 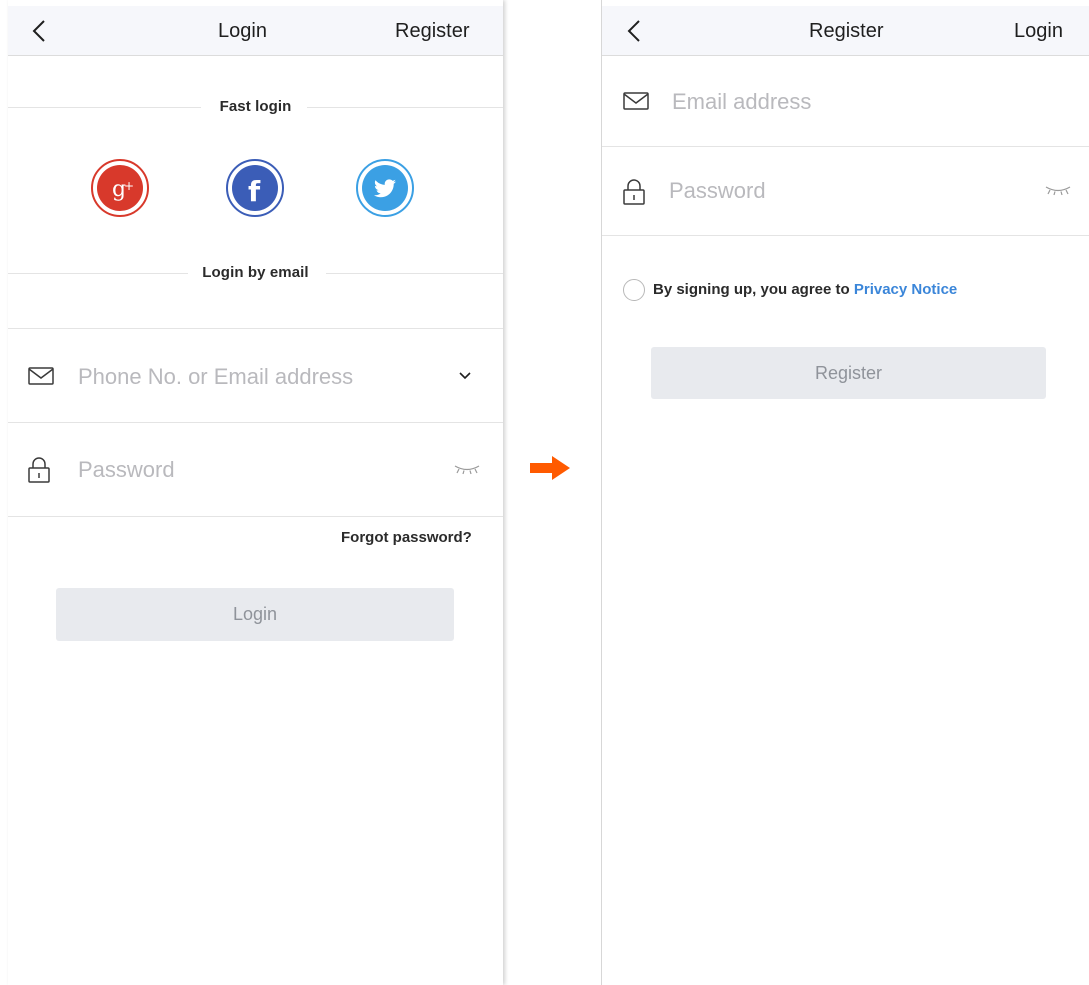 What do you see at coordinates (550, 468) in the screenshot?
I see `transition-arrow-icon` at bounding box center [550, 468].